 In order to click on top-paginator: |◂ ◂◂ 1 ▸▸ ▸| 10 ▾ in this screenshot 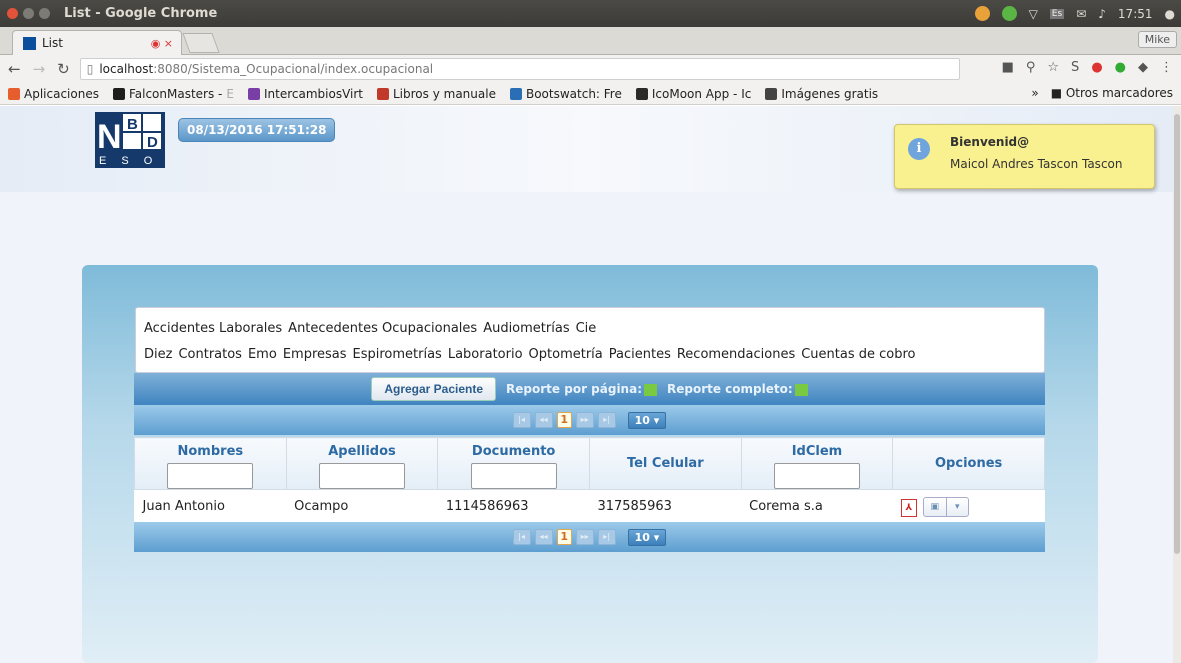, I will do `click(589, 420)`.